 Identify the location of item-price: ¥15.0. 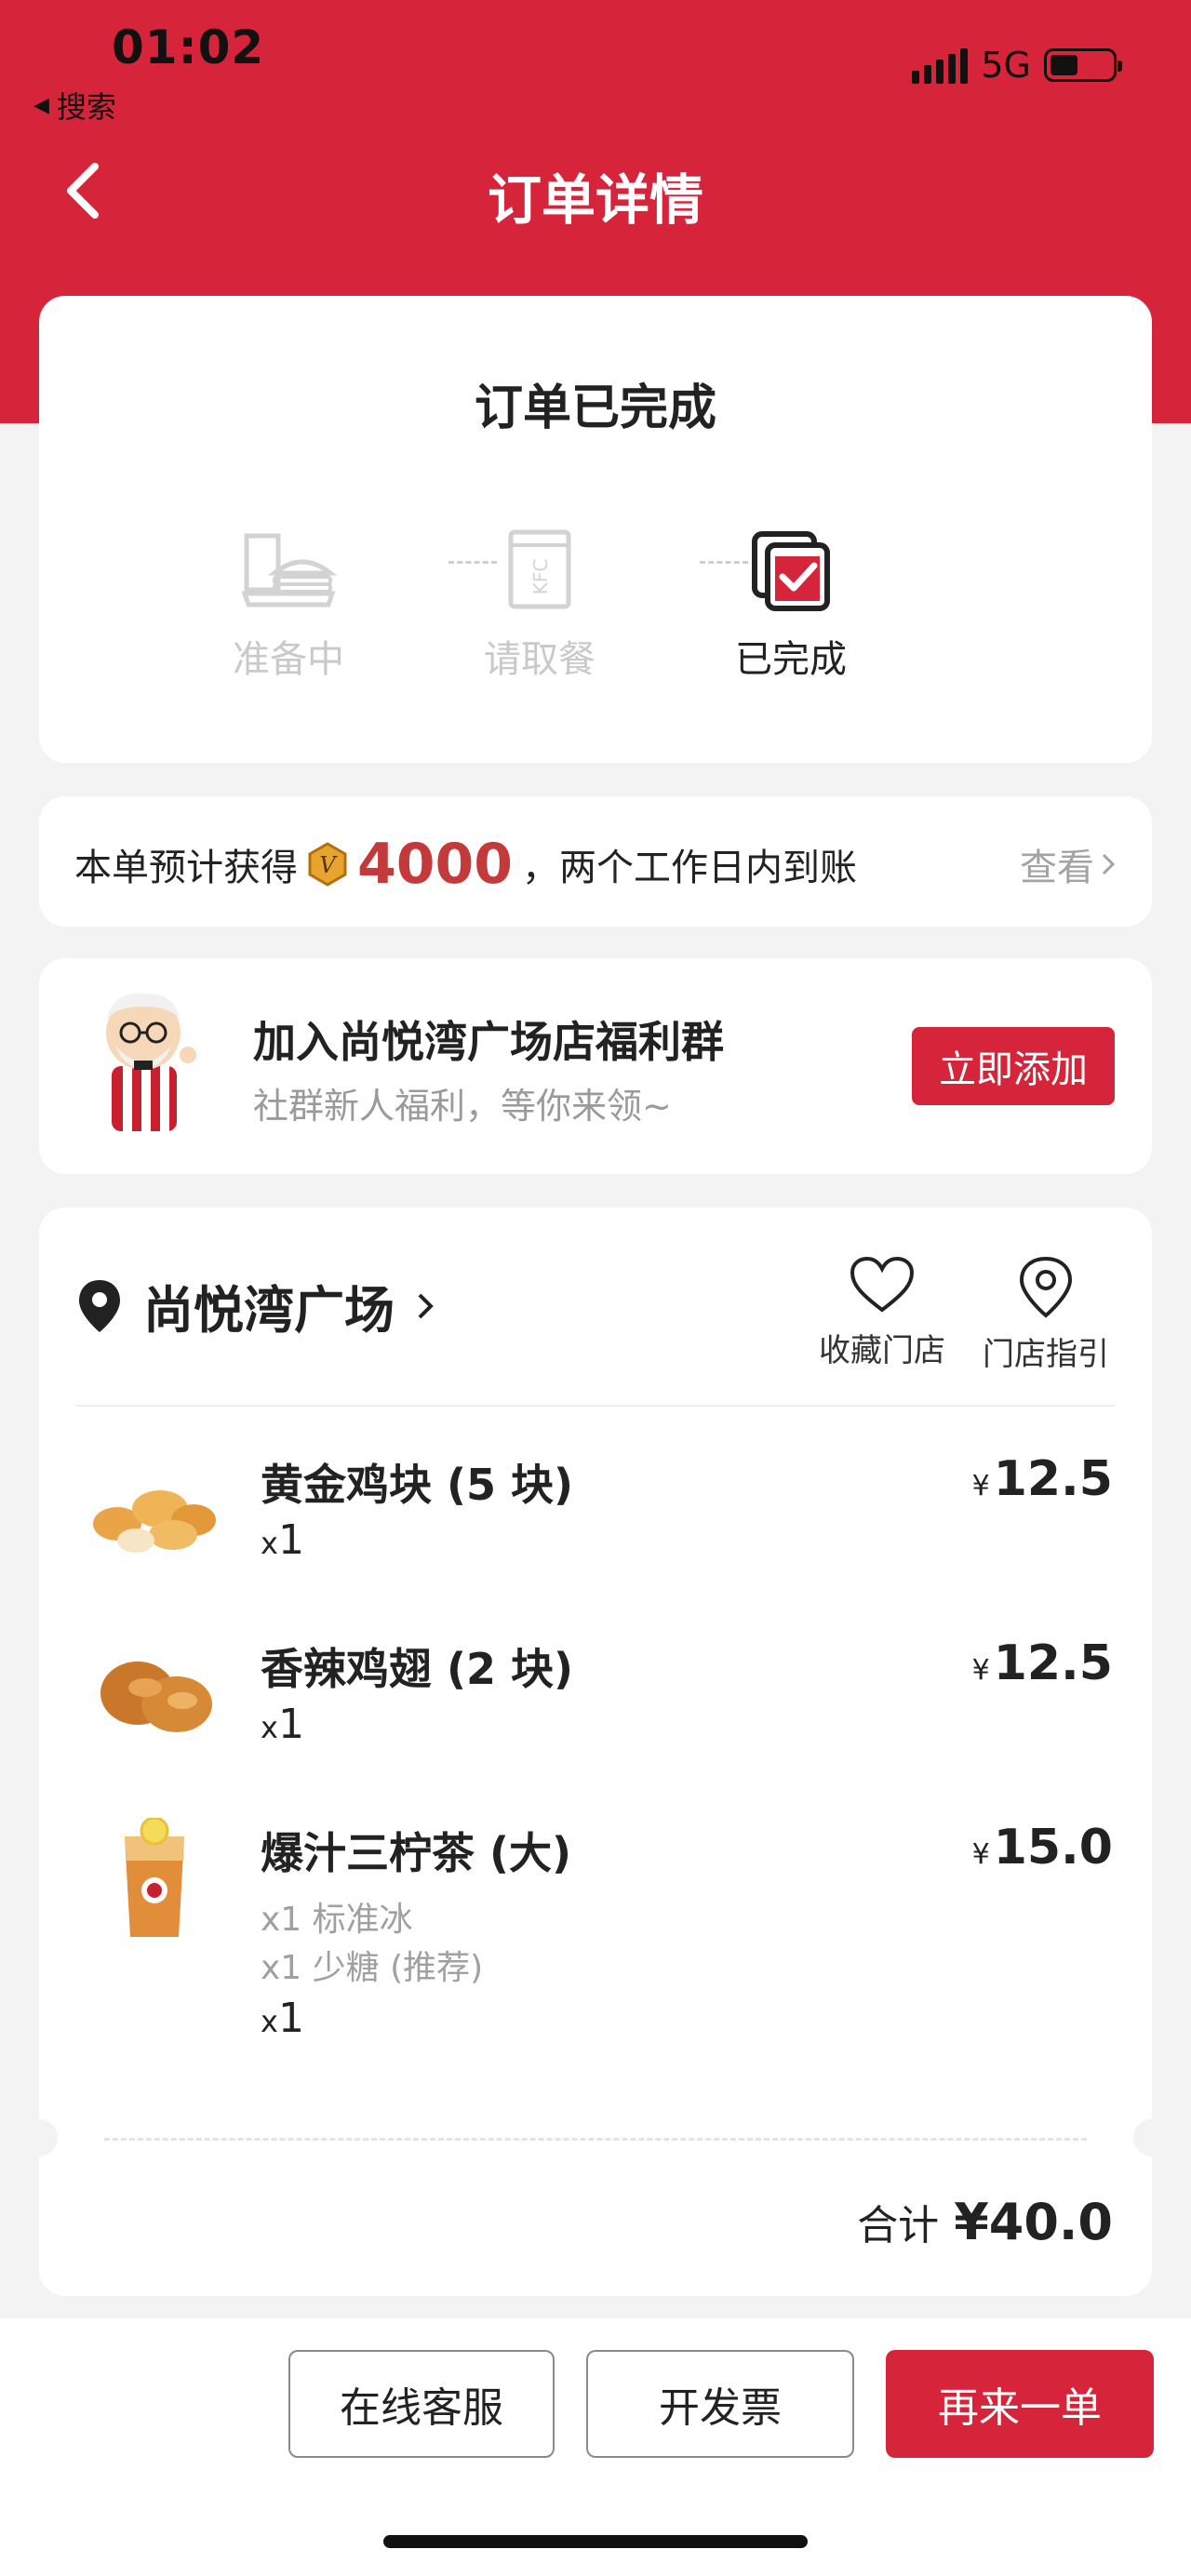
(1042, 1847).